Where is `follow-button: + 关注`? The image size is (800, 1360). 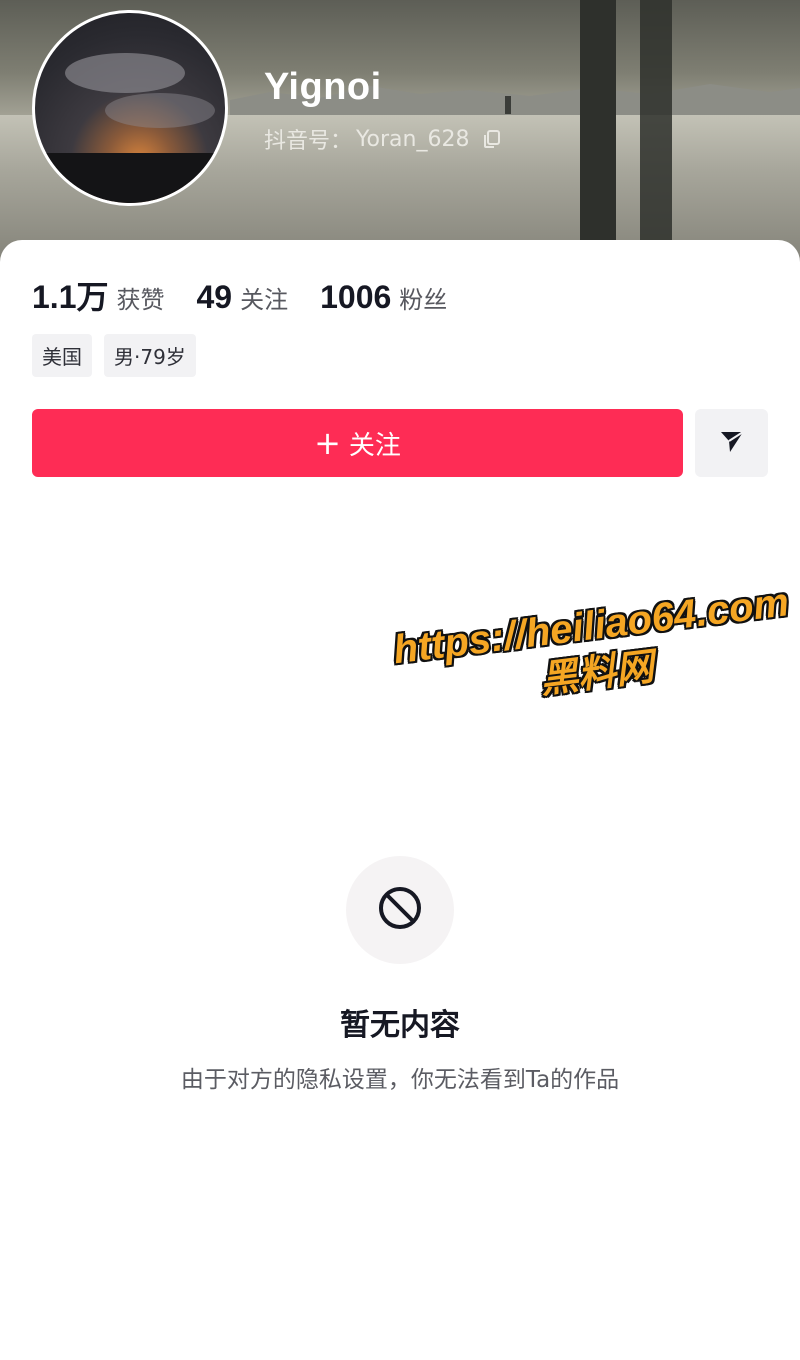 follow-button: + 关注 is located at coordinates (357, 443).